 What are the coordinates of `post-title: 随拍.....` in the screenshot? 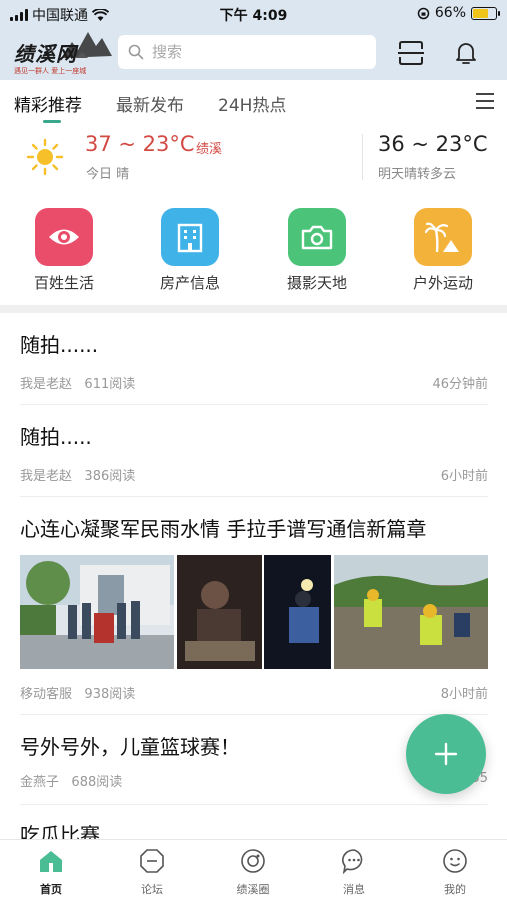 It's located at (56, 437).